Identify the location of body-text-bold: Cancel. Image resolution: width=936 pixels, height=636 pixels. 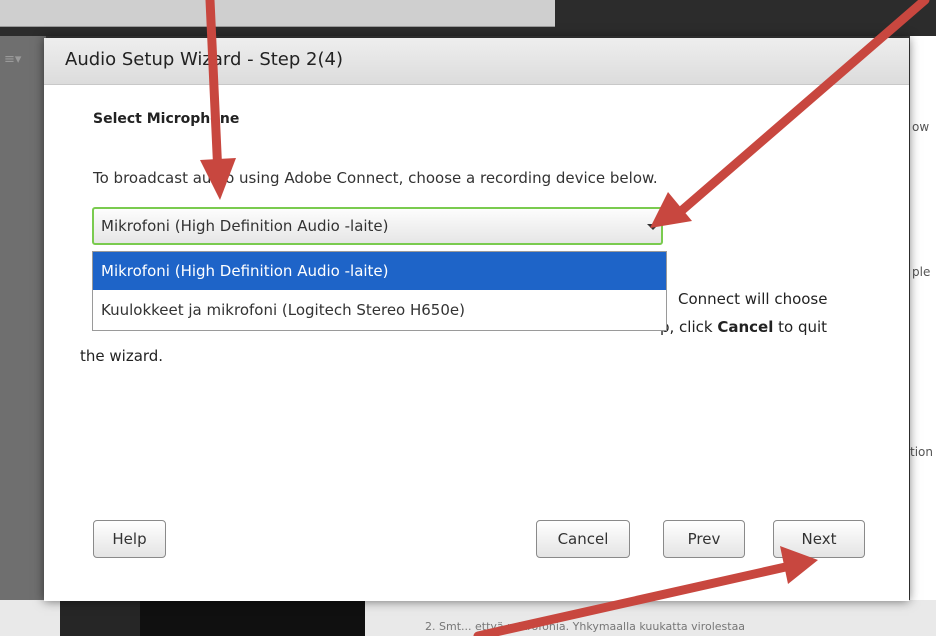
(745, 327).